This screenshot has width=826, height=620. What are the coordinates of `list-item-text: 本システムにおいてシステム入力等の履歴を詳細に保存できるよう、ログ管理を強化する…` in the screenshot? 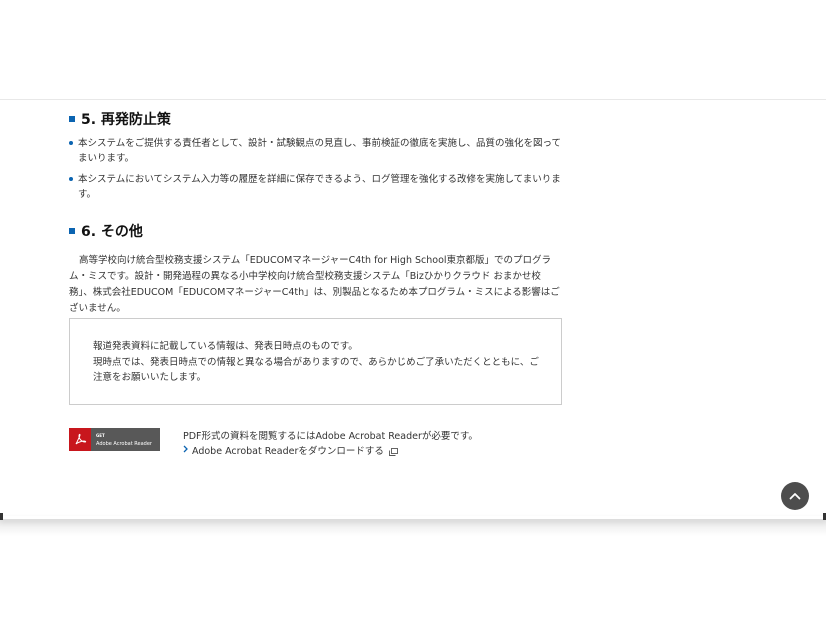 It's located at (319, 187).